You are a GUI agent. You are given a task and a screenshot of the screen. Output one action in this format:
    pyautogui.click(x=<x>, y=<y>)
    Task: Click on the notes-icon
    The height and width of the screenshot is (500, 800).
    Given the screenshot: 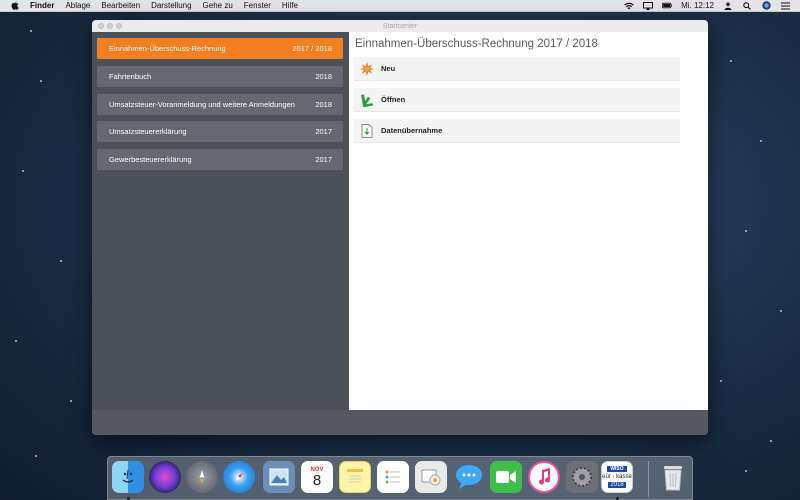 What is the action you would take?
    pyautogui.click(x=355, y=477)
    